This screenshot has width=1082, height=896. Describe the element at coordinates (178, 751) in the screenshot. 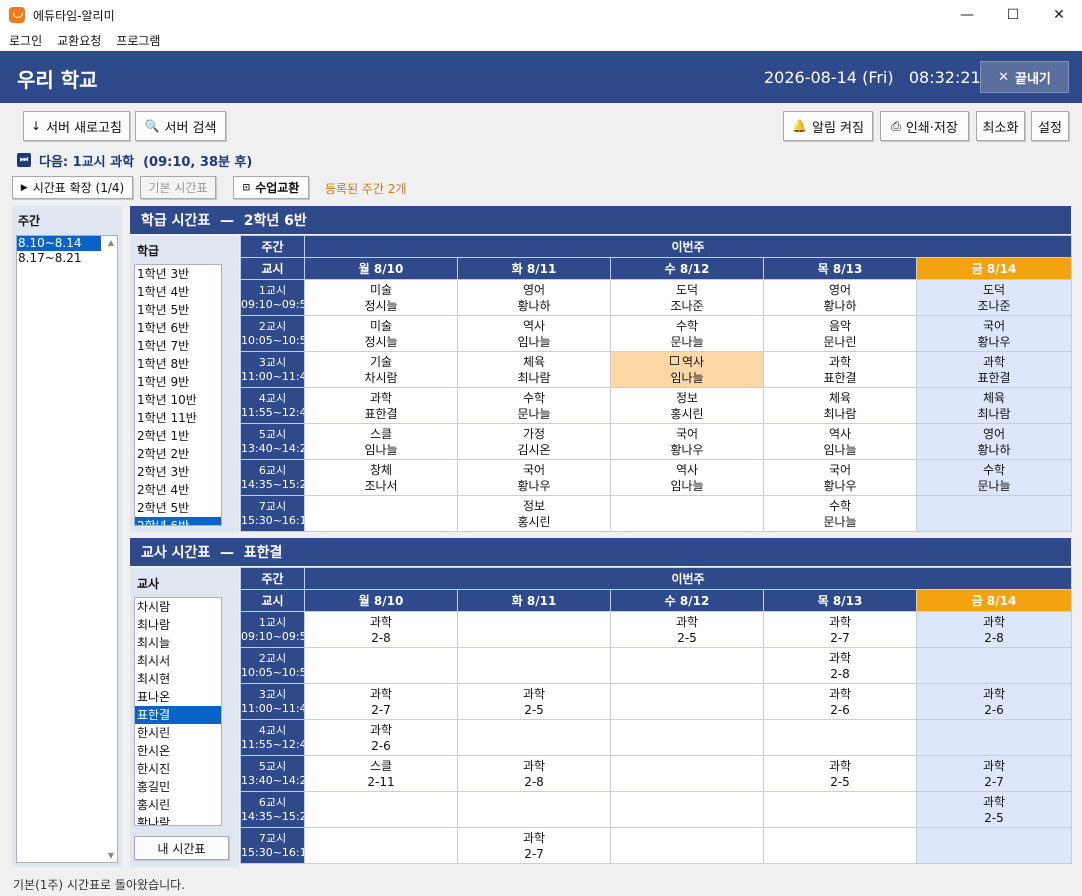

I see `list-item: 한시온` at that location.